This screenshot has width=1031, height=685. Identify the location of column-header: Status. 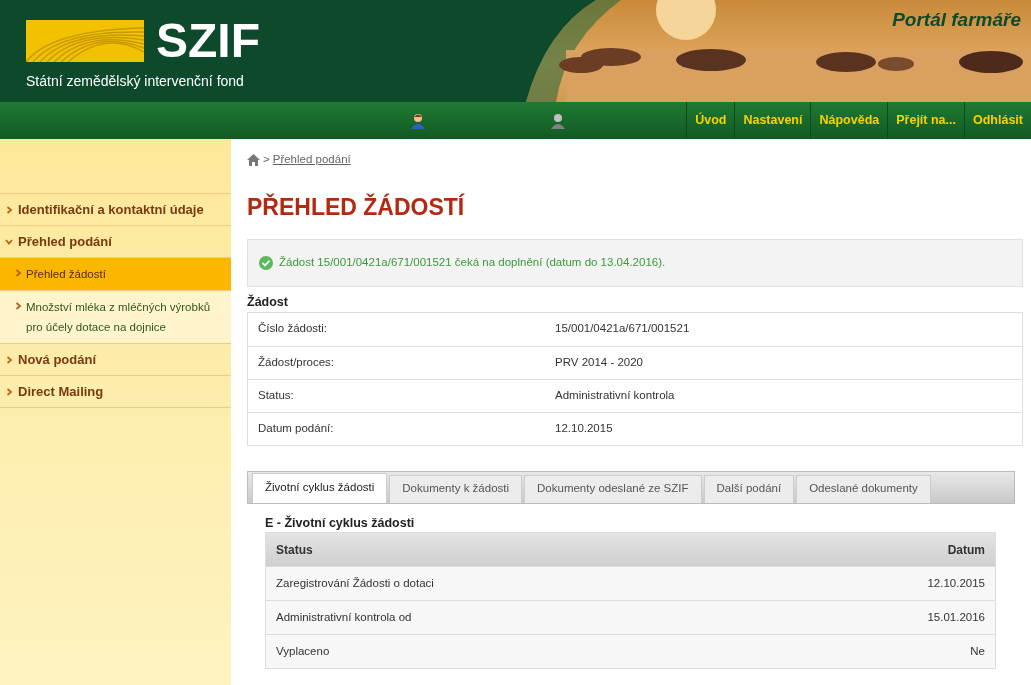
(294, 550).